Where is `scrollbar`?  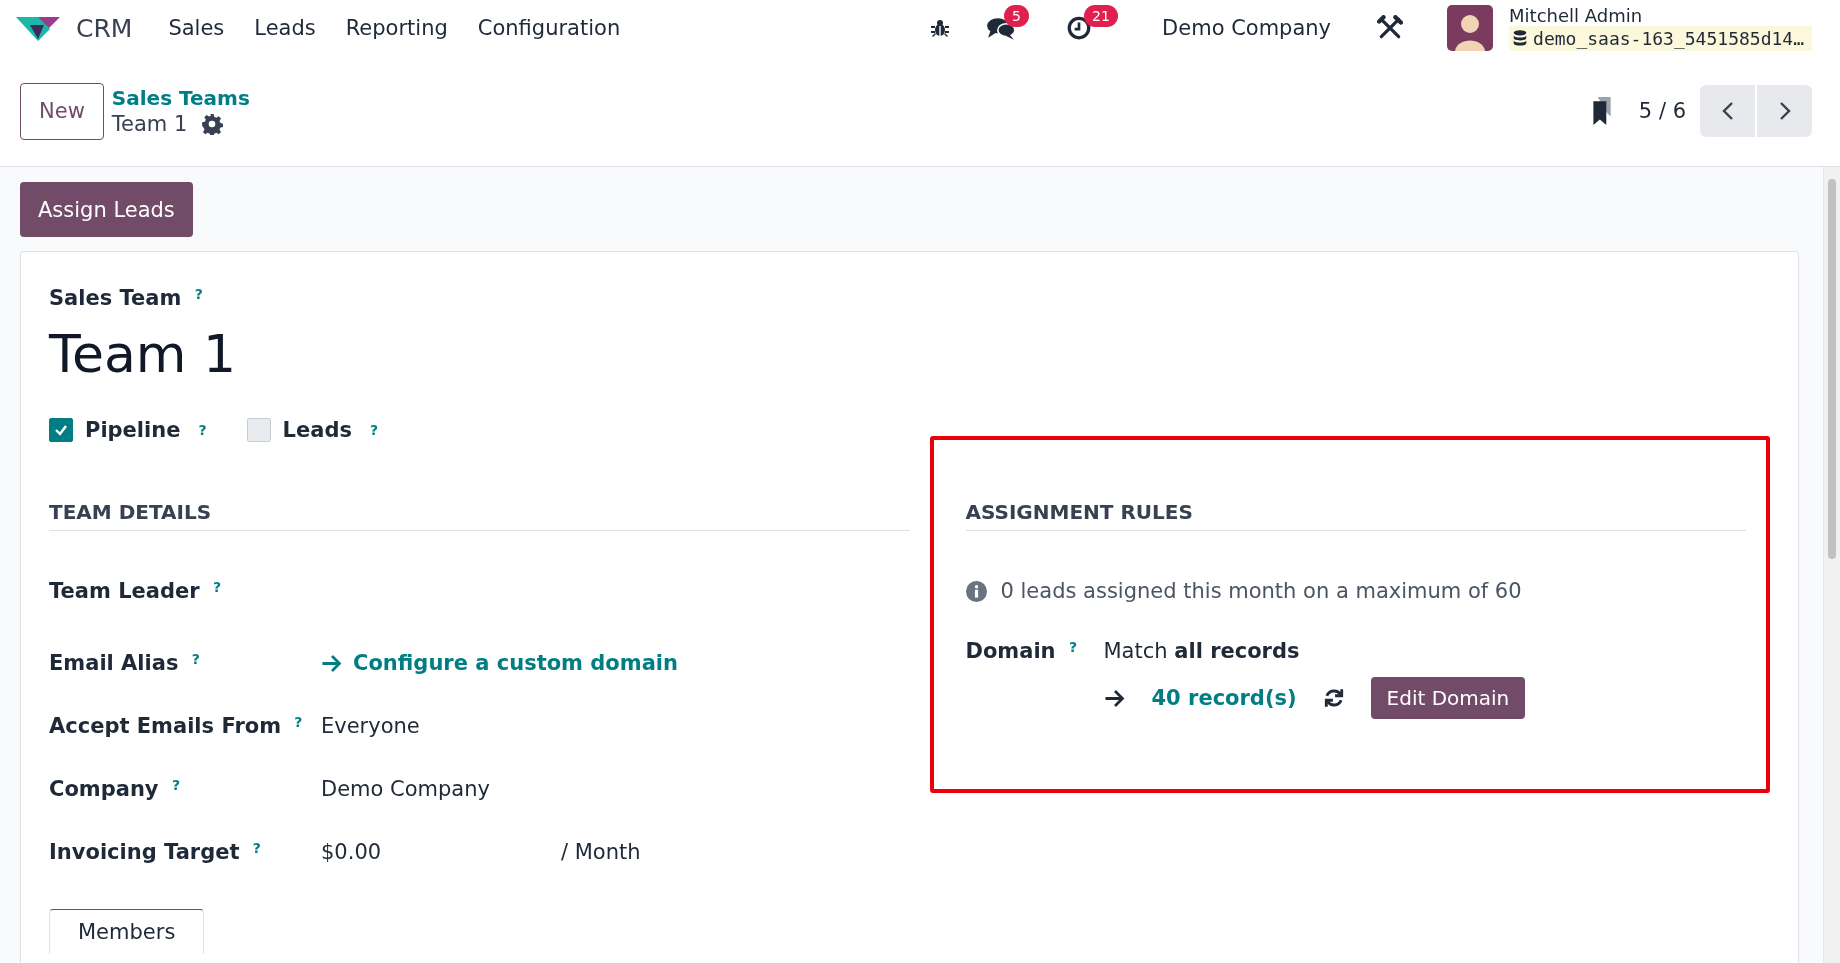 scrollbar is located at coordinates (1831, 565).